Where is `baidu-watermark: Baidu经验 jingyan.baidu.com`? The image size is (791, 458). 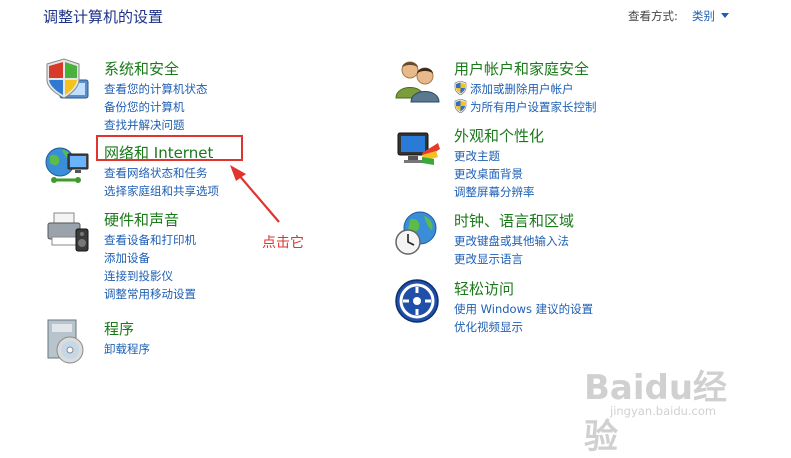
baidu-watermark: Baidu经验 jingyan.baidu.com is located at coordinates (669, 408).